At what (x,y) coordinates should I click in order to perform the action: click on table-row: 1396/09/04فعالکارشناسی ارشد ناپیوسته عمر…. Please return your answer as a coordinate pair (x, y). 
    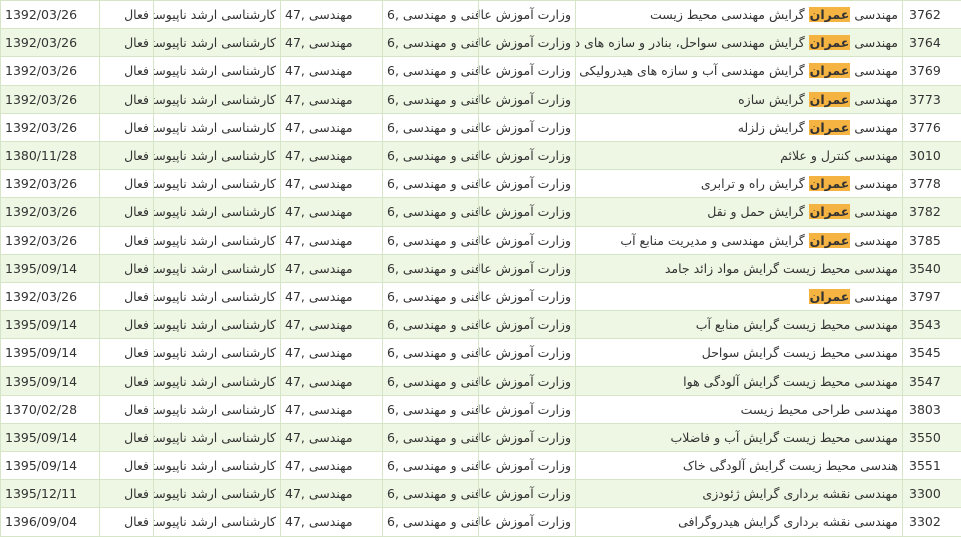
    Looking at the image, I should click on (481, 522).